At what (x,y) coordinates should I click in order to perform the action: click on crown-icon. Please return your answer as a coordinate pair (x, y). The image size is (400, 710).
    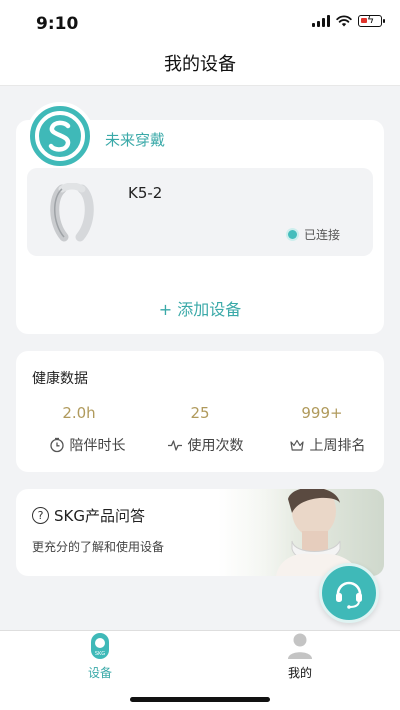
    Looking at the image, I should click on (296, 445).